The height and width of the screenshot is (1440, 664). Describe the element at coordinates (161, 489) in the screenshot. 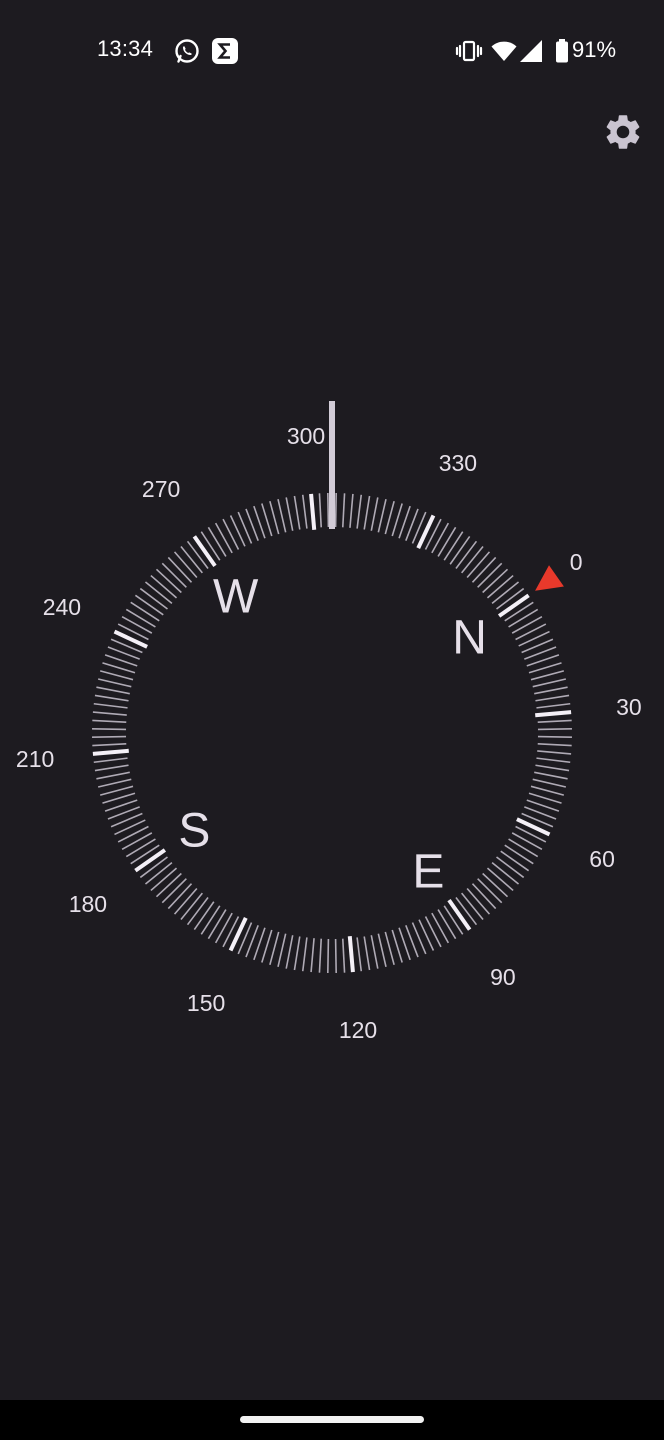

I see `degree-label: 270` at that location.